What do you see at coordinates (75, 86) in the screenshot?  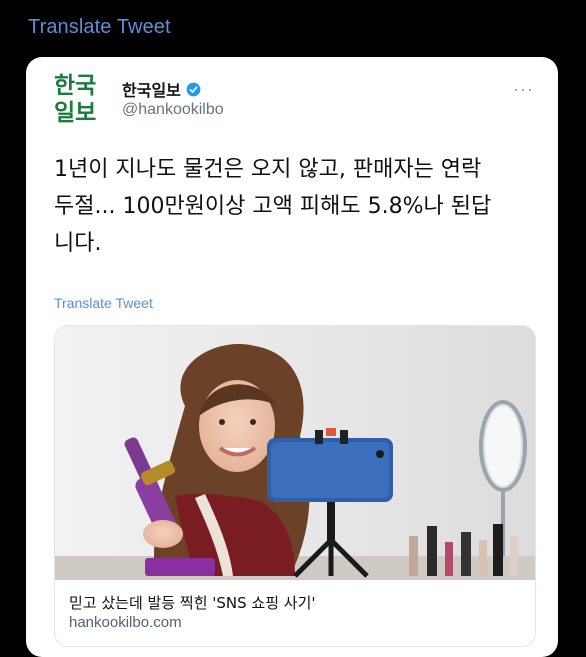 I see `logo-line-1: 한국` at bounding box center [75, 86].